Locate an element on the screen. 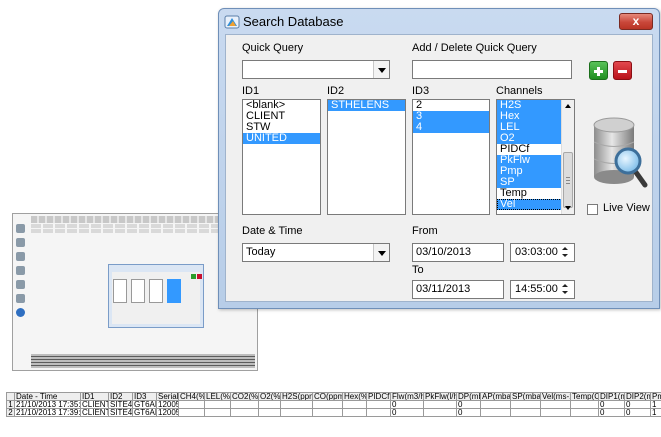  column-header: CH4(%) is located at coordinates (191, 396).